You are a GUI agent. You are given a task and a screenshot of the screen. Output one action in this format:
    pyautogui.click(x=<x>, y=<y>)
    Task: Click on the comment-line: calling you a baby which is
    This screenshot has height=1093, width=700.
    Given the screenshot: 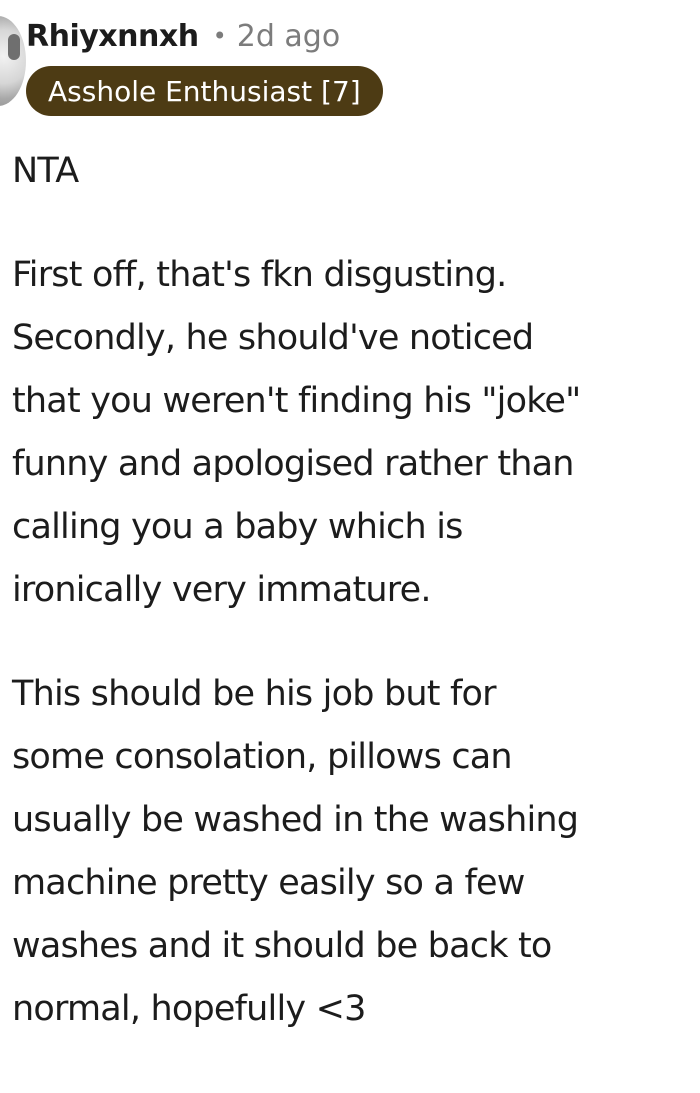 What is the action you would take?
    pyautogui.click(x=237, y=527)
    